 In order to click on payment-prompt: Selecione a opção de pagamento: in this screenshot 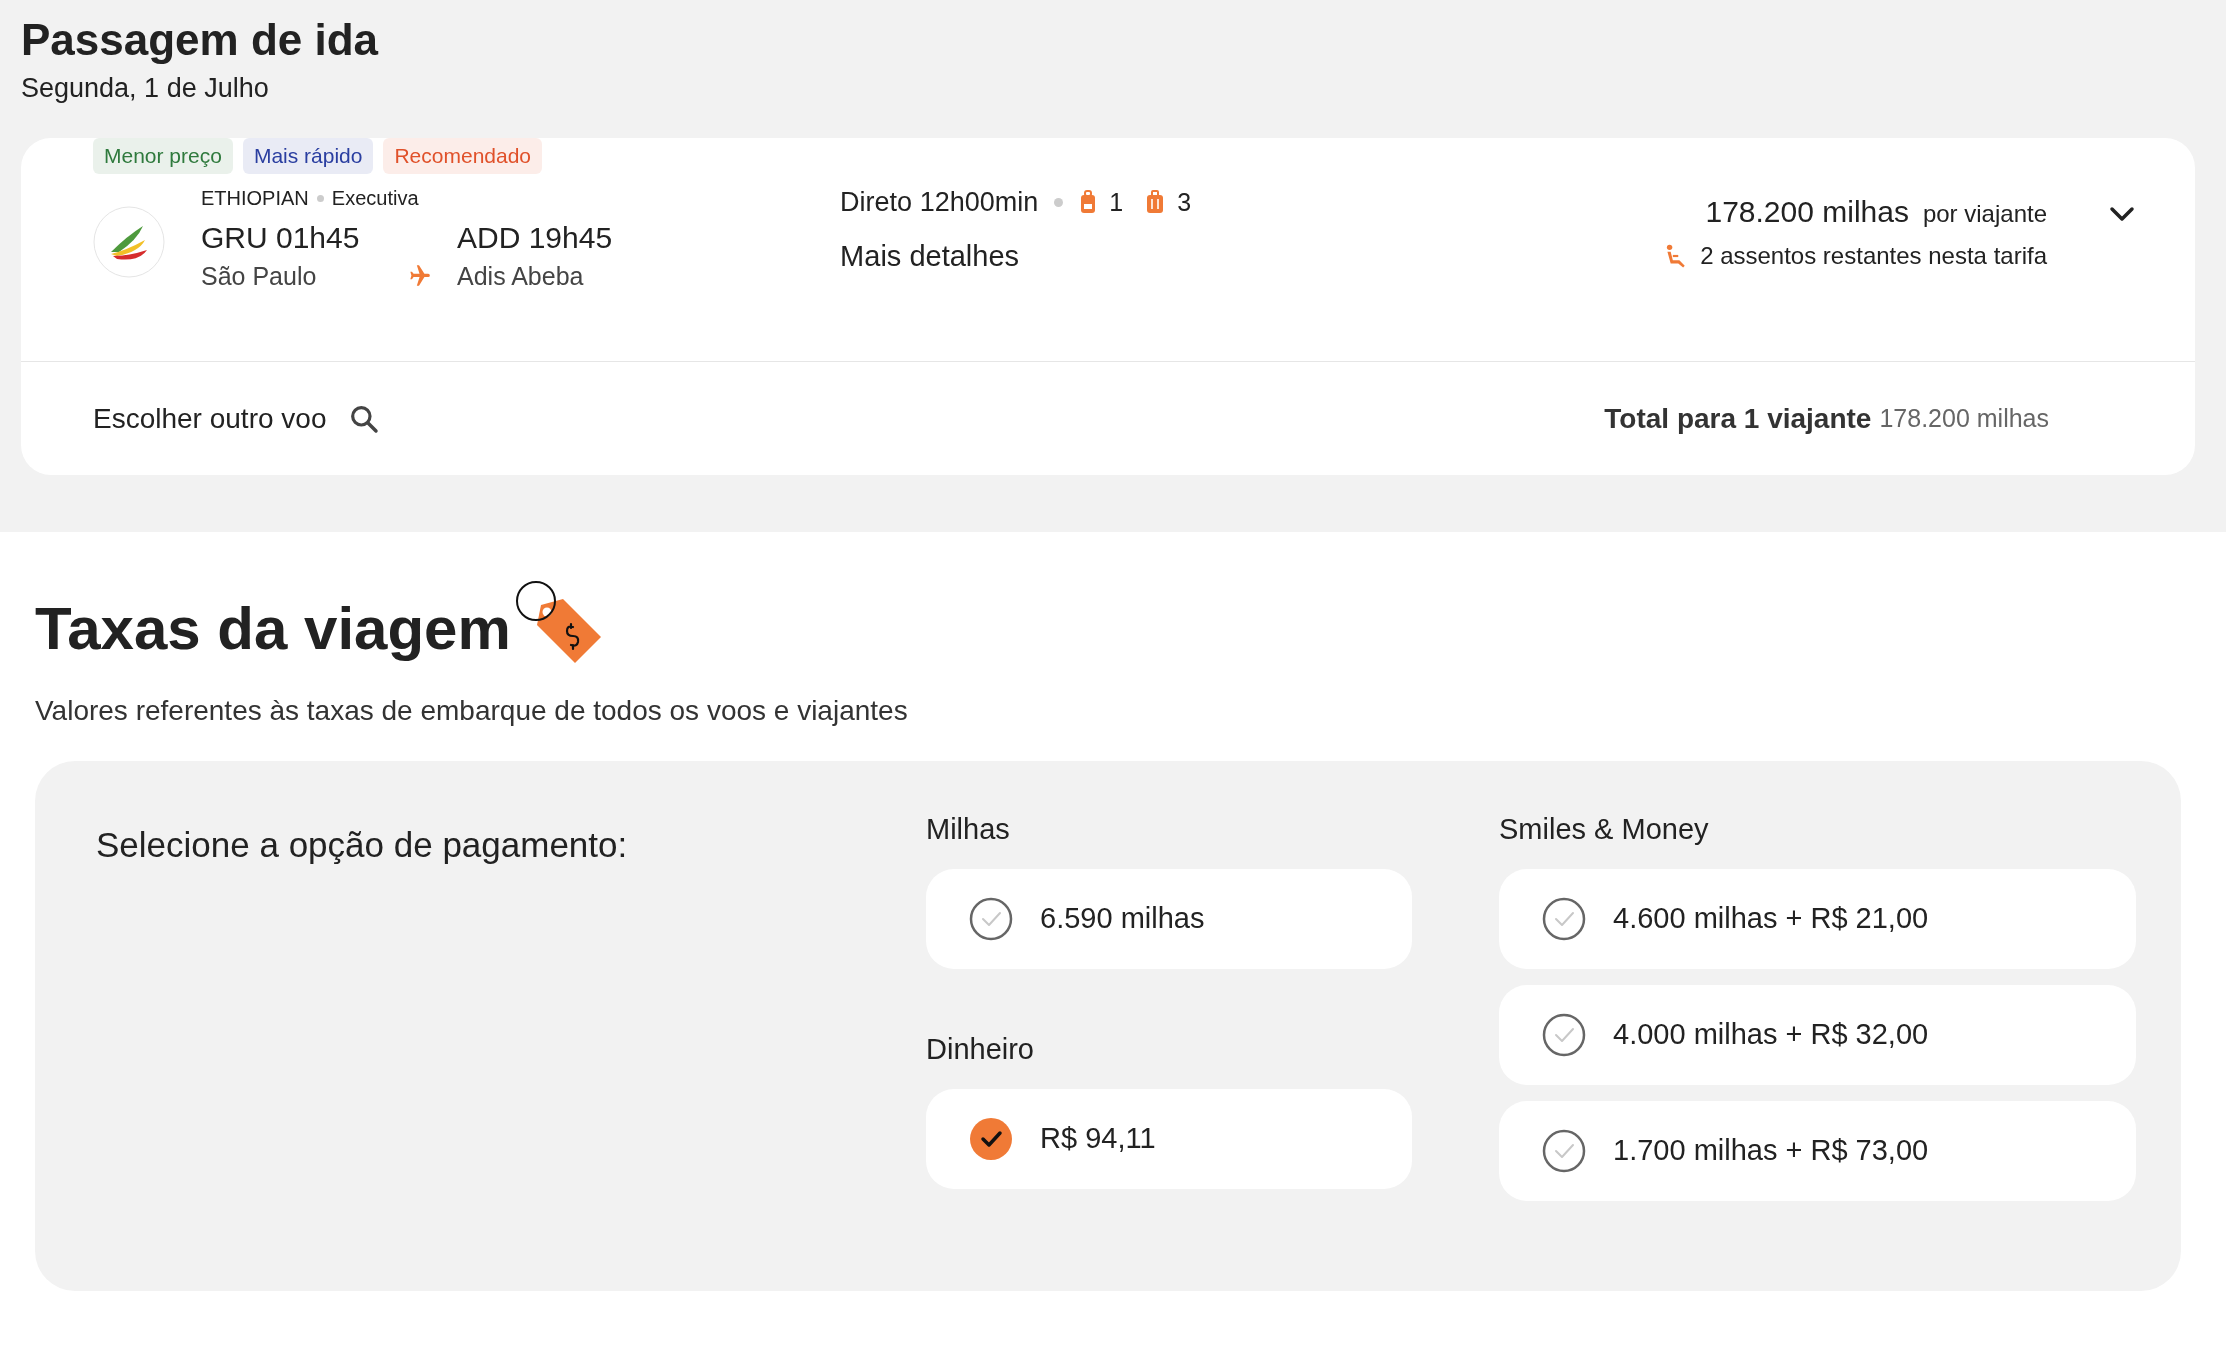, I will do `click(362, 845)`.